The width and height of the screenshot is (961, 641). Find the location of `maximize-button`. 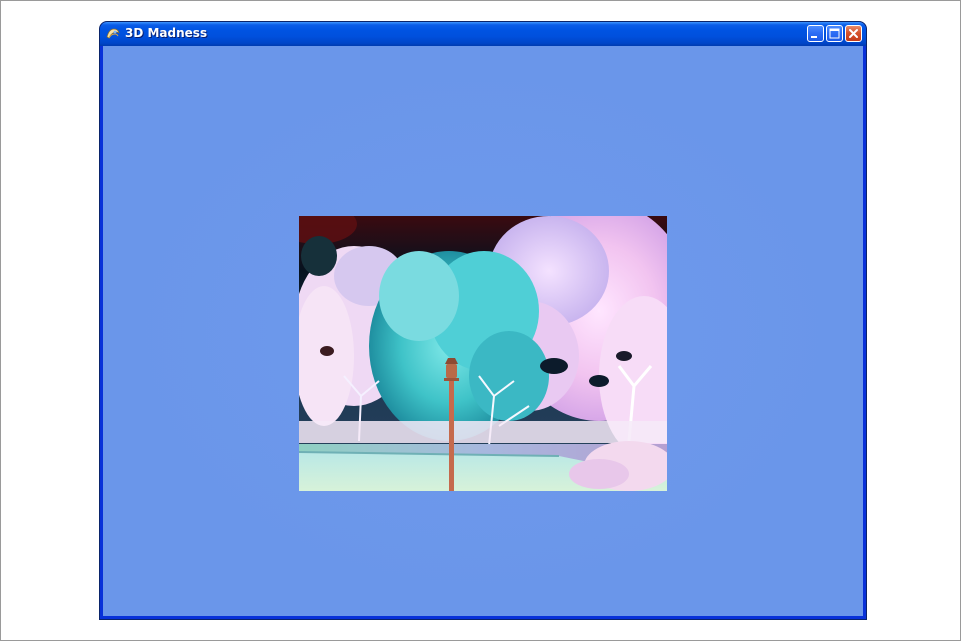

maximize-button is located at coordinates (834, 33).